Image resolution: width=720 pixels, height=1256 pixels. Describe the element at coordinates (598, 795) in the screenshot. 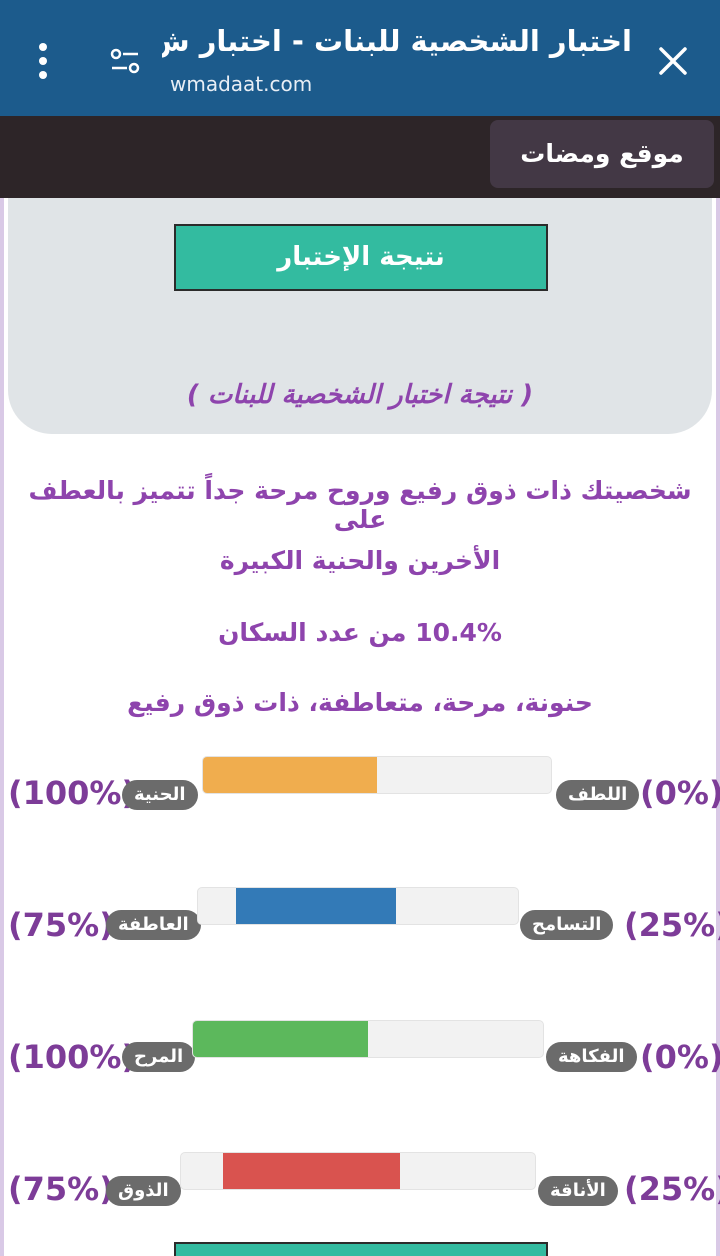

I see `scale-right-label: اللطف` at that location.